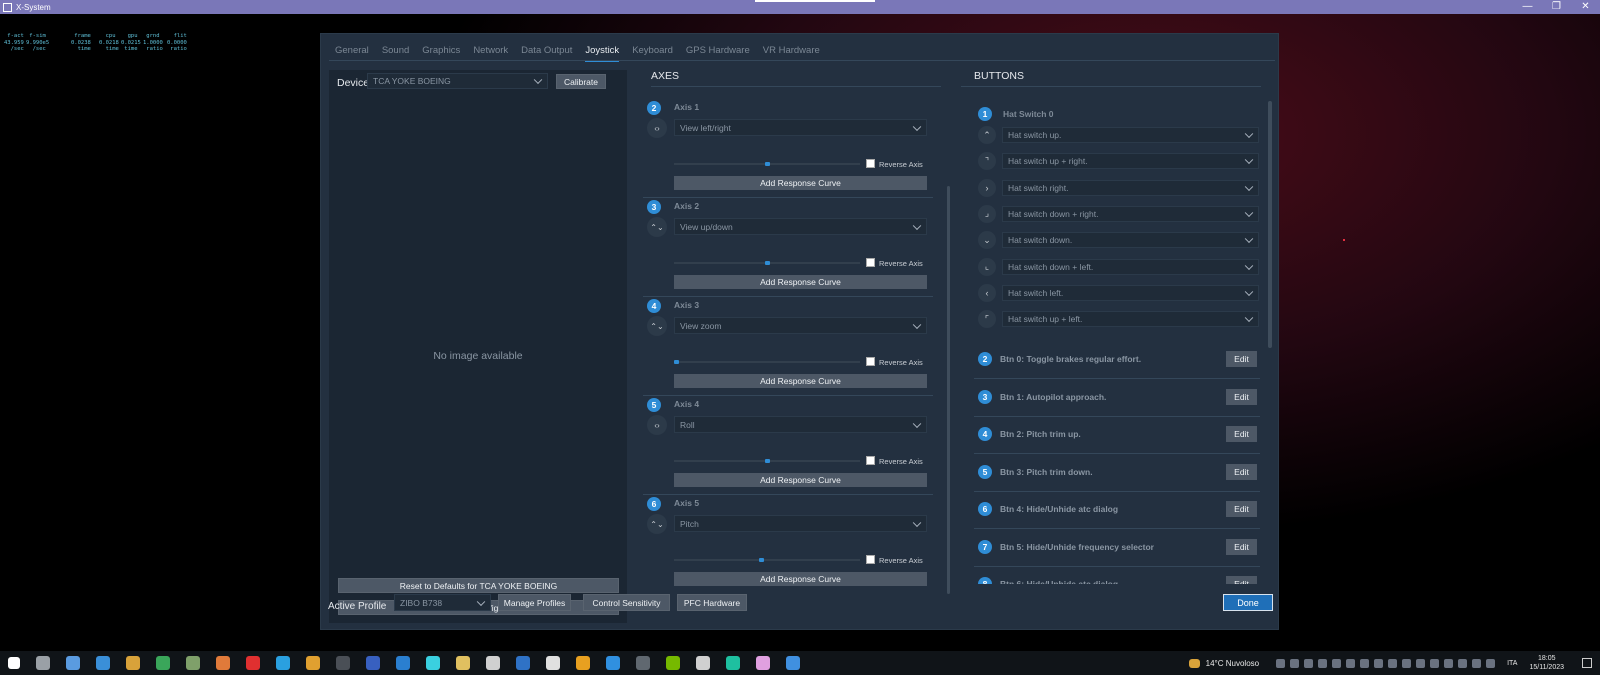 This screenshot has height=675, width=1600. Describe the element at coordinates (1130, 266) in the screenshot. I see `hat-assignment-select: Hat switch down + left.` at that location.